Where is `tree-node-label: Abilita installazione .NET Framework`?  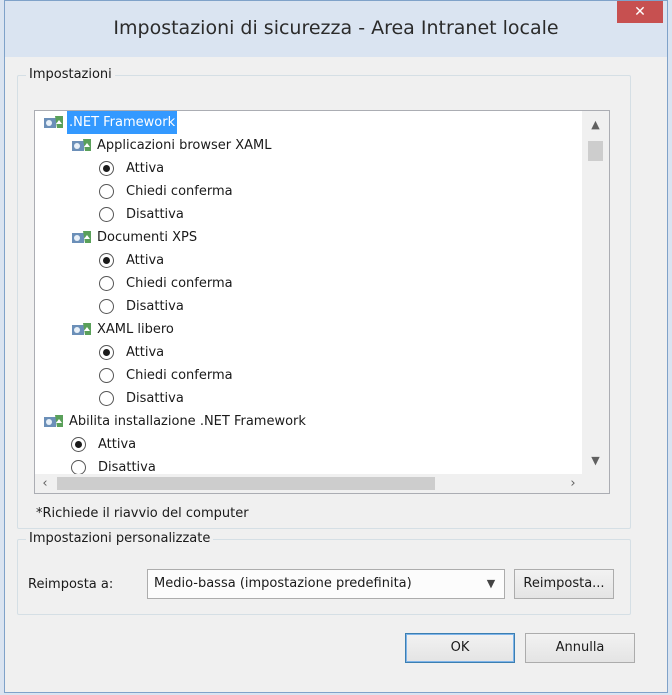
tree-node-label: Abilita installazione .NET Framework is located at coordinates (187, 421).